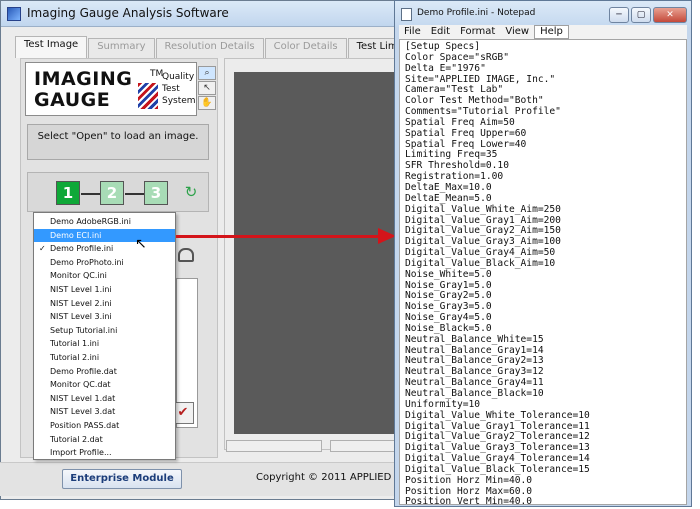  Describe the element at coordinates (104, 249) in the screenshot. I see `menu-item-demo-profile-ini: ✓ Demo Profile.ini` at that location.